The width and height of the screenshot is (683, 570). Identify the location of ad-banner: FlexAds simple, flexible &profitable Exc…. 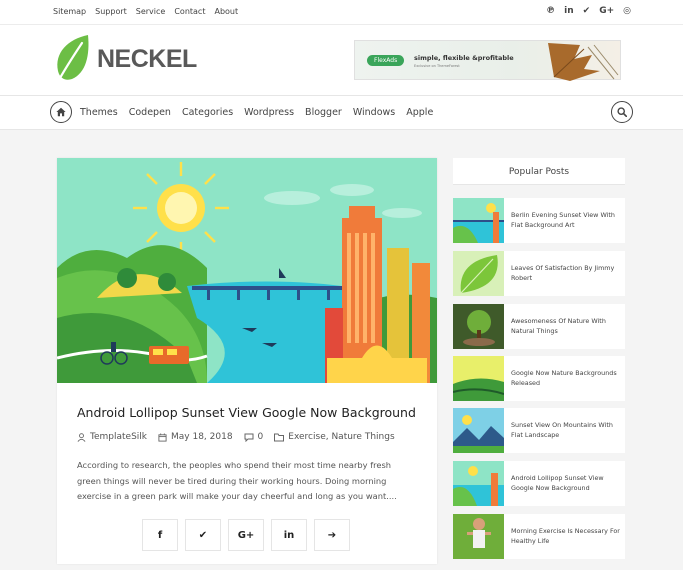
(487, 60).